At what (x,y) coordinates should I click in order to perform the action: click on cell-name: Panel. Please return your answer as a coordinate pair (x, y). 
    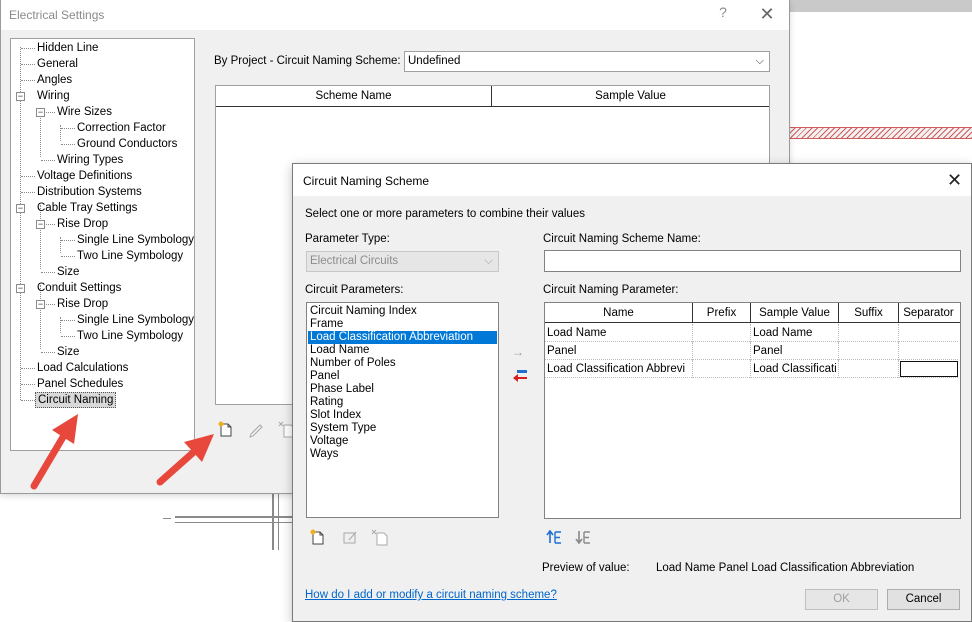
    Looking at the image, I should click on (619, 351).